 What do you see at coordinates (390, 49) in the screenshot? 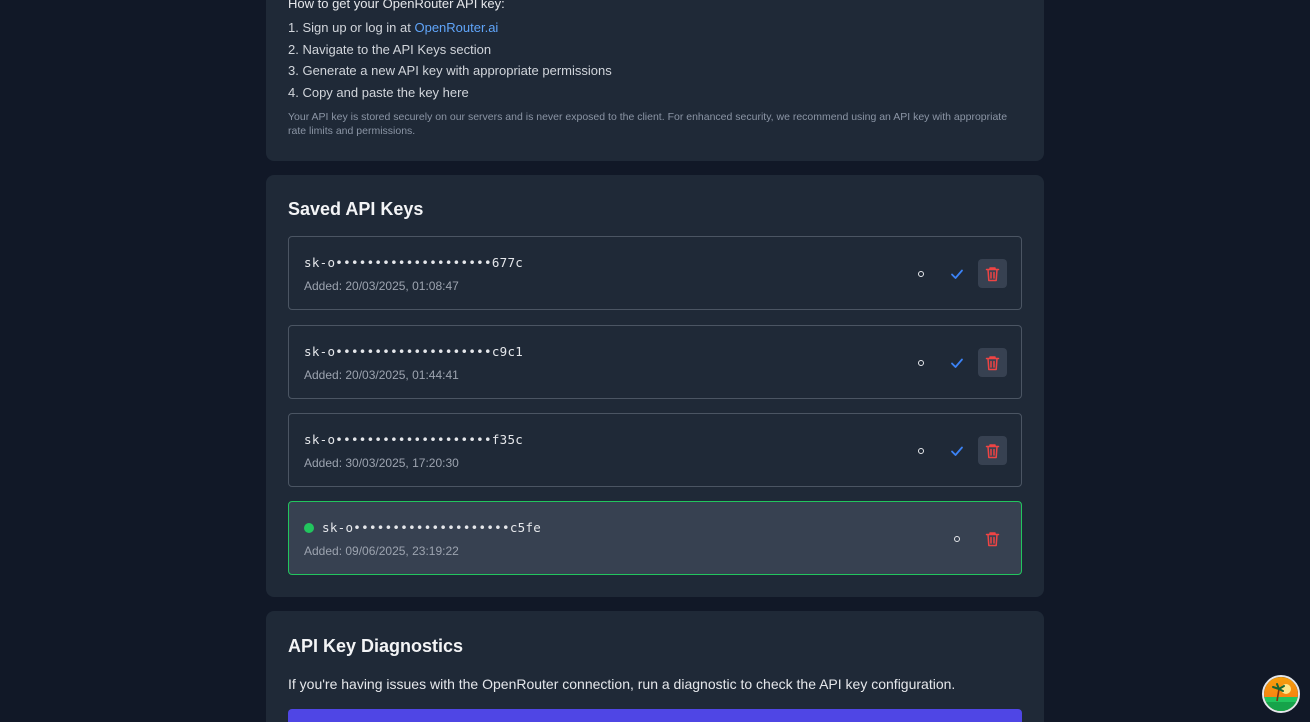
I see `instruction-step-2: 2. Navigate to the API Keys section` at bounding box center [390, 49].